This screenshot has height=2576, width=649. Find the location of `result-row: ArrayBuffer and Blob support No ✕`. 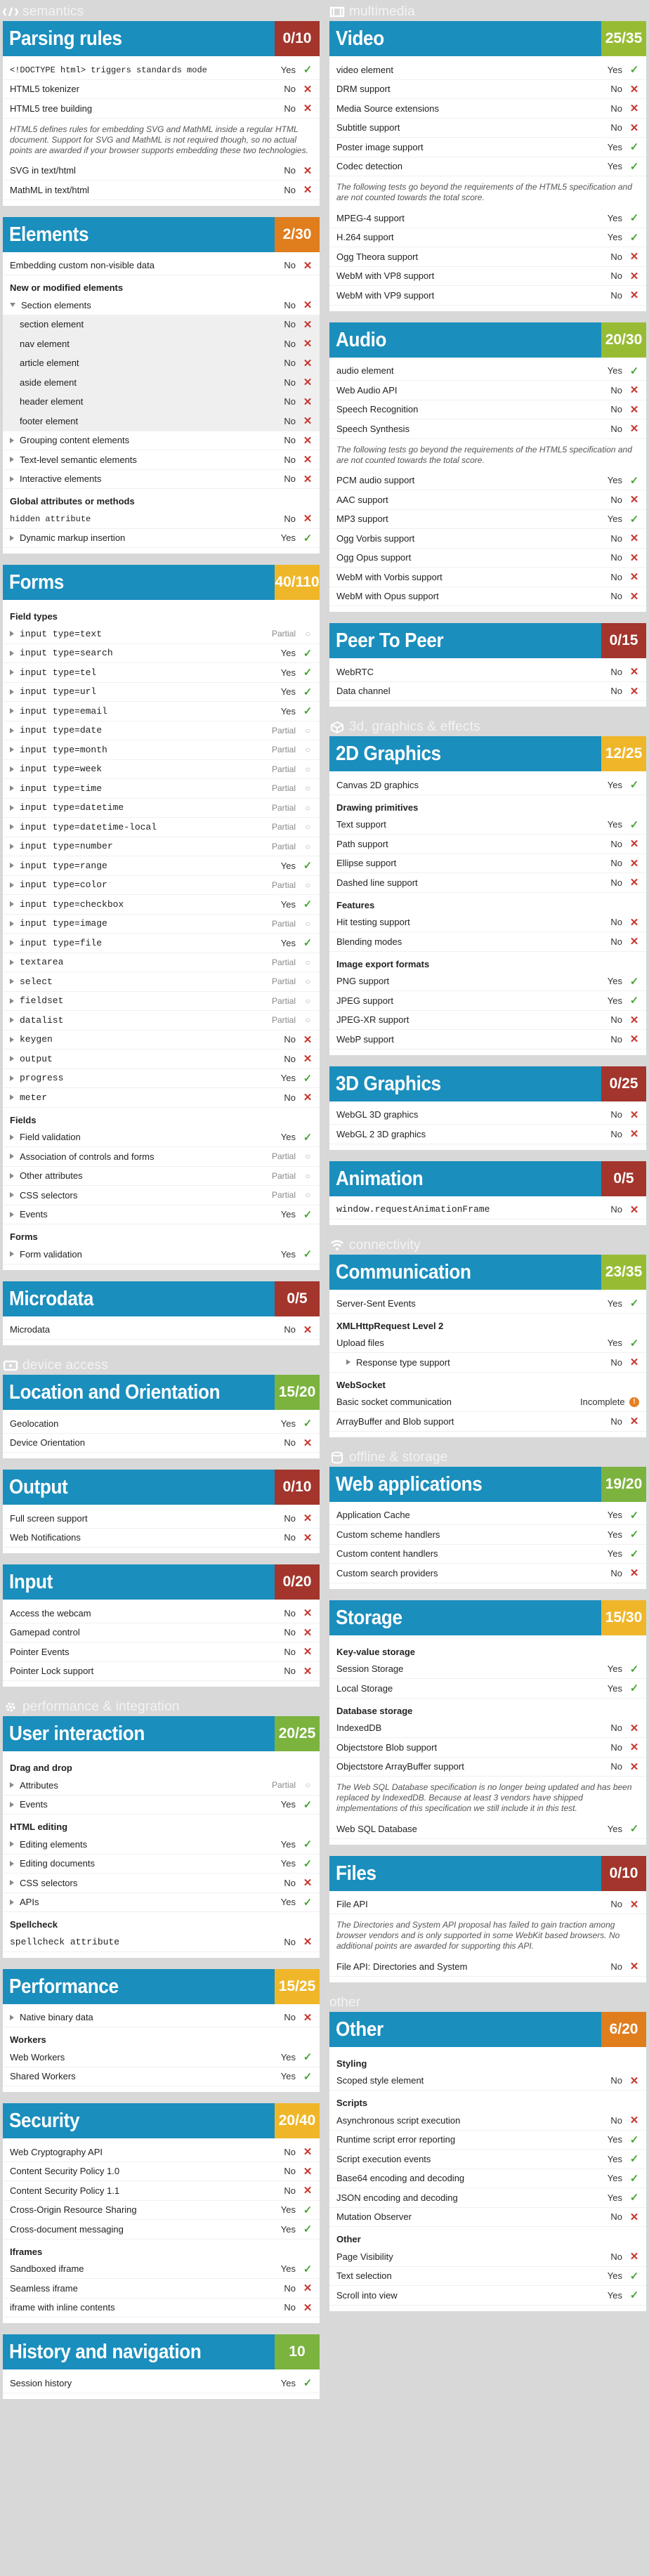

result-row: ArrayBuffer and Blob support No ✕ is located at coordinates (487, 1422).